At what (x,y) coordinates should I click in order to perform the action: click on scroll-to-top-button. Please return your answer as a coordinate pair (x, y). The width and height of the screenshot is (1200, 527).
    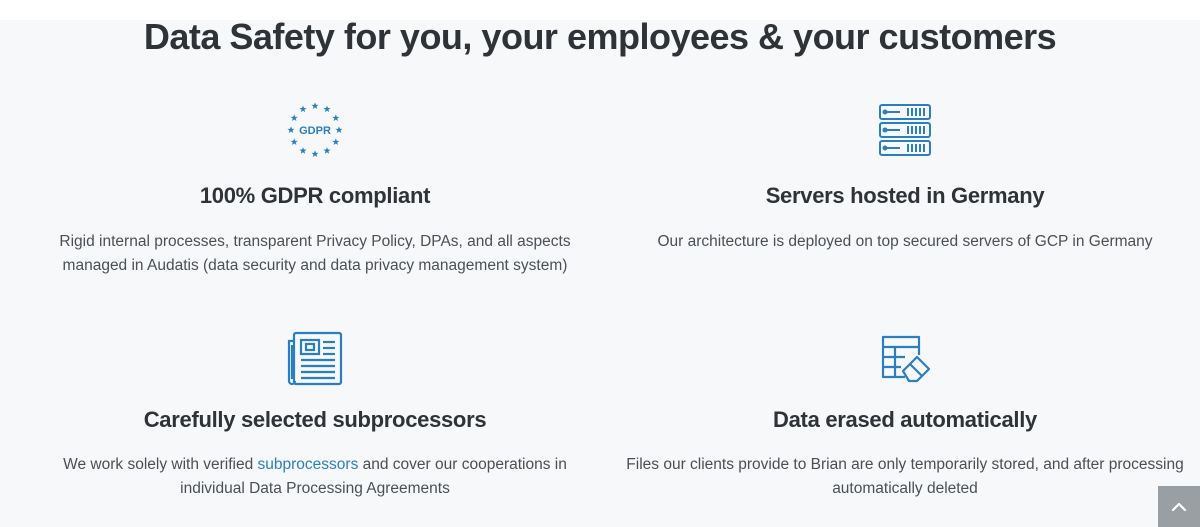
    Looking at the image, I should click on (1179, 506).